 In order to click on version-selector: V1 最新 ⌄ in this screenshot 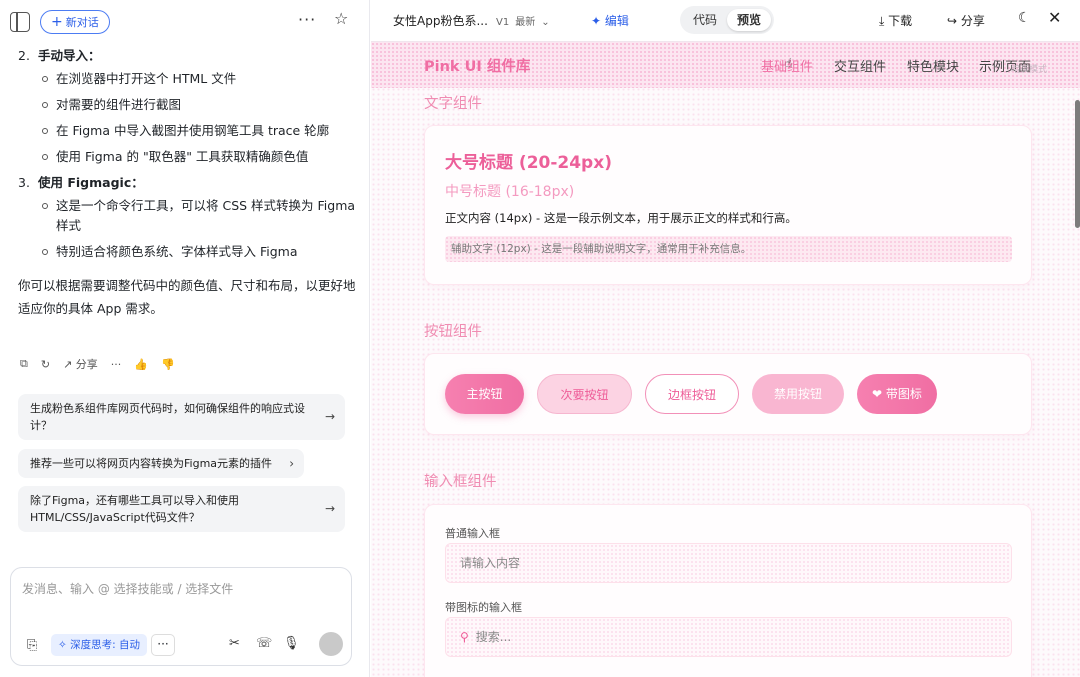, I will do `click(523, 20)`.